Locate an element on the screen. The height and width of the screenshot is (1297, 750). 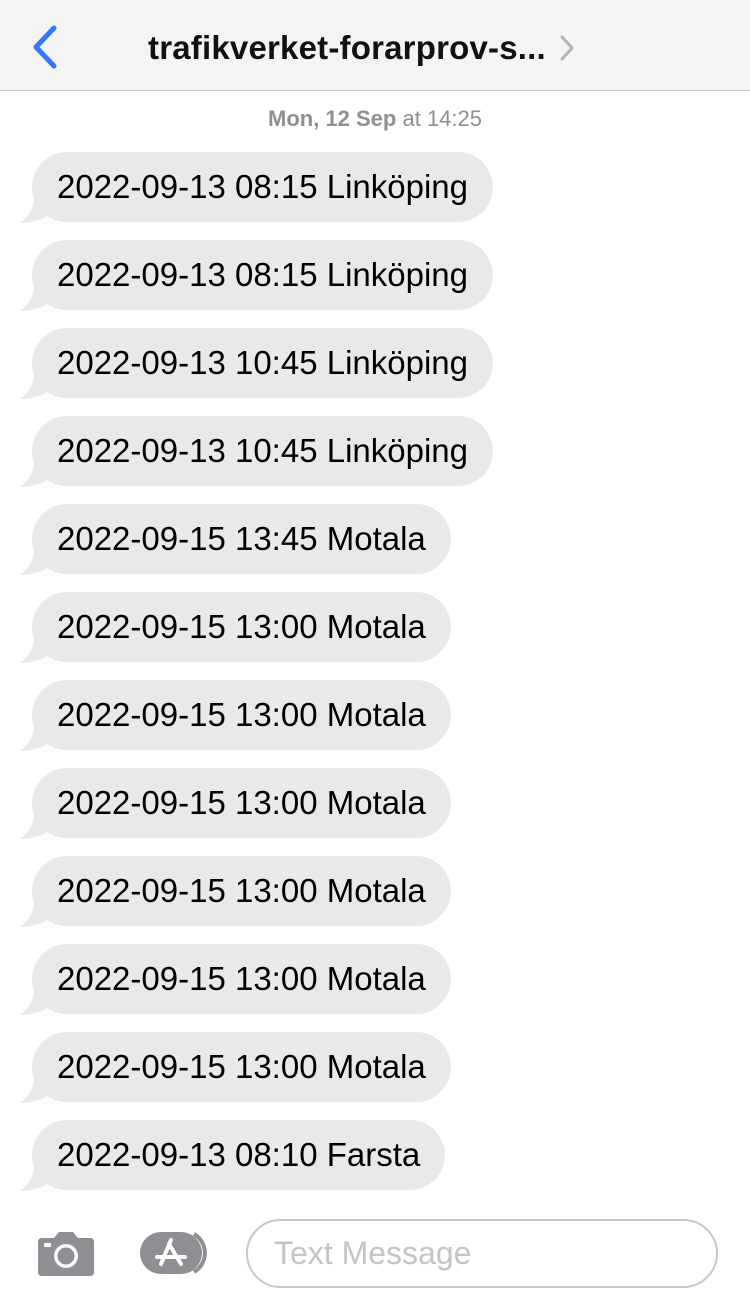
chevron-left-icon is located at coordinates (45, 47).